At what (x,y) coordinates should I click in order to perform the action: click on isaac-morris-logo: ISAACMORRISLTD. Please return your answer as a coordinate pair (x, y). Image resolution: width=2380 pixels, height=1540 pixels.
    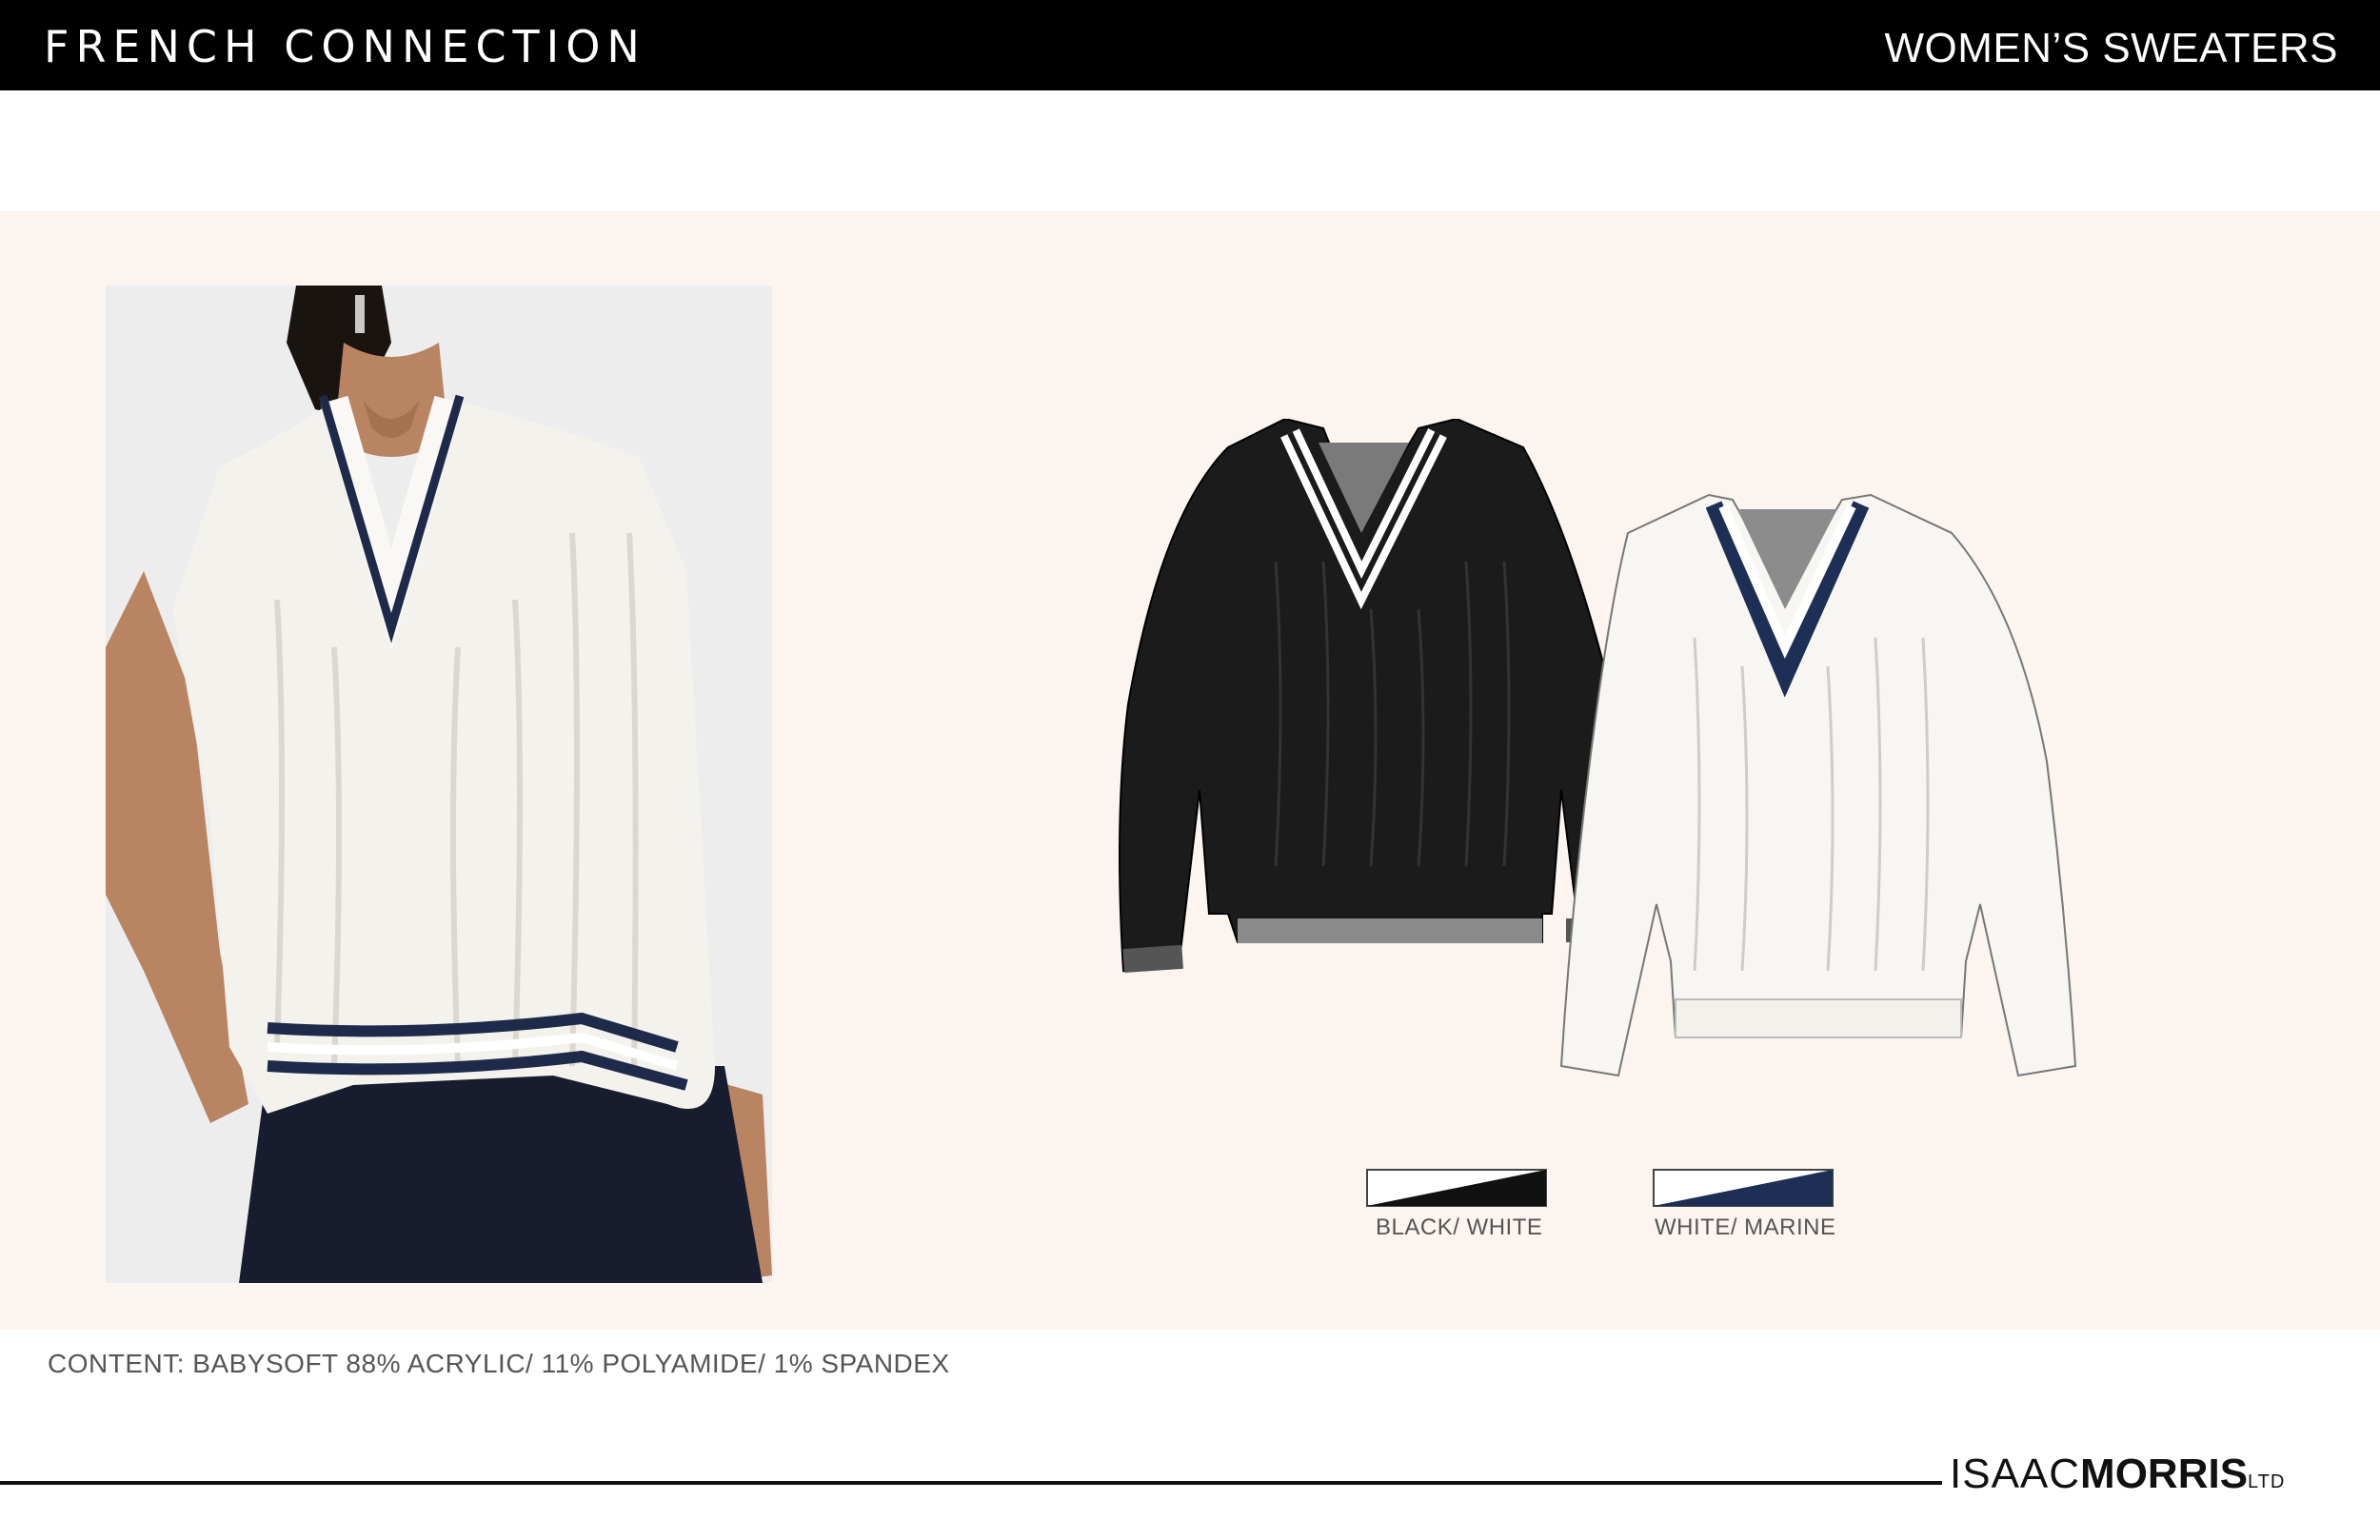
    Looking at the image, I should click on (2117, 1474).